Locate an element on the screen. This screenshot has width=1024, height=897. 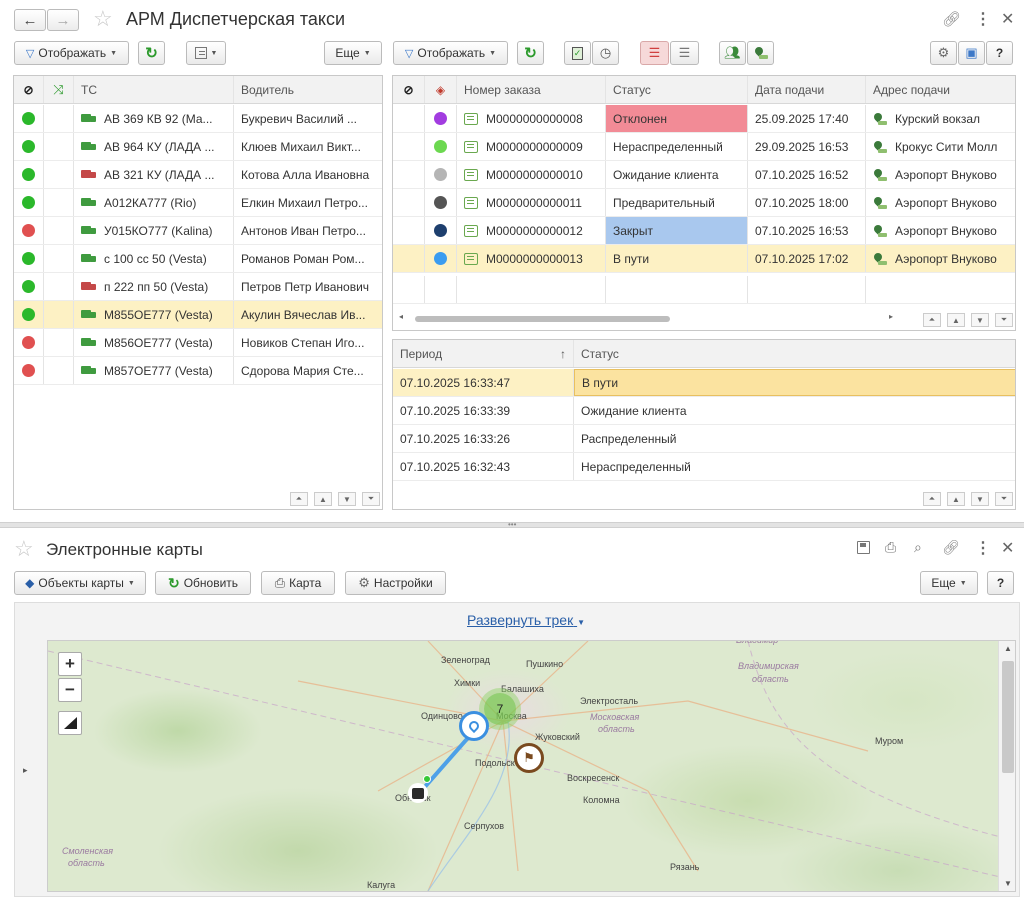
history-row: 07.10.2025 16:32:43 Нераспределенный is located at coordinates (704, 467).